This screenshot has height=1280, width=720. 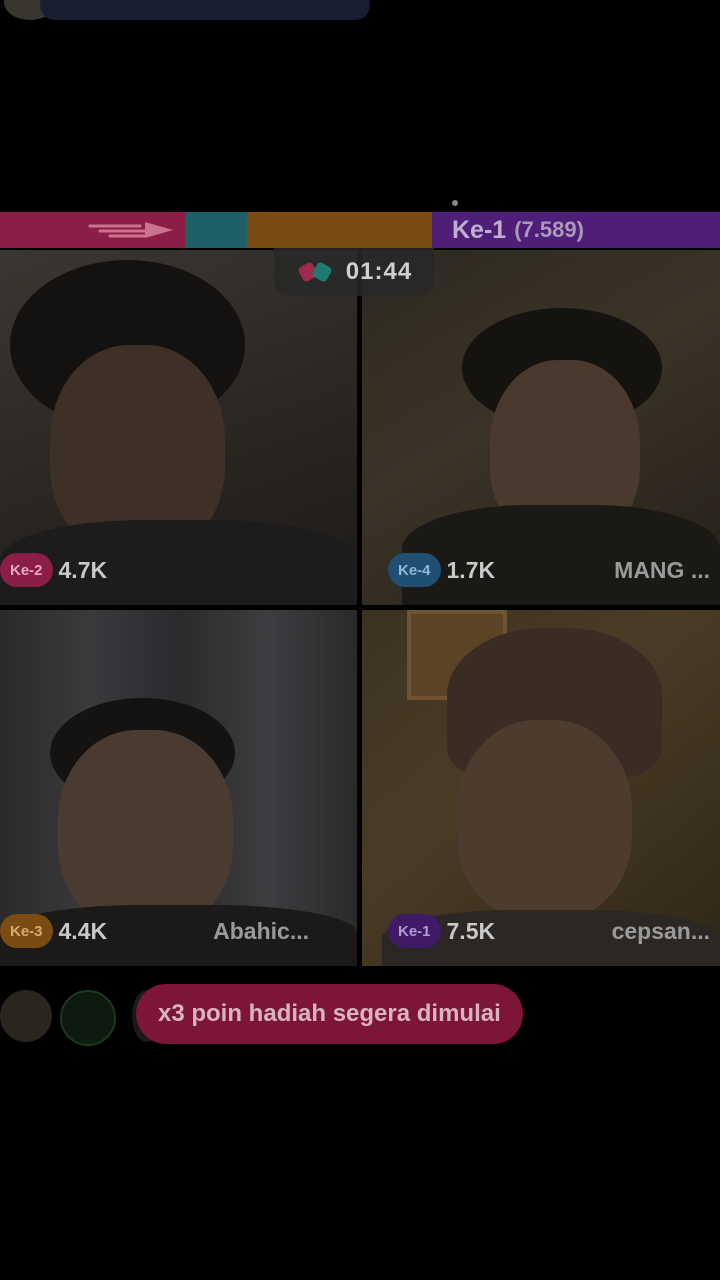 What do you see at coordinates (216, 230) in the screenshot?
I see `score-segment-teal` at bounding box center [216, 230].